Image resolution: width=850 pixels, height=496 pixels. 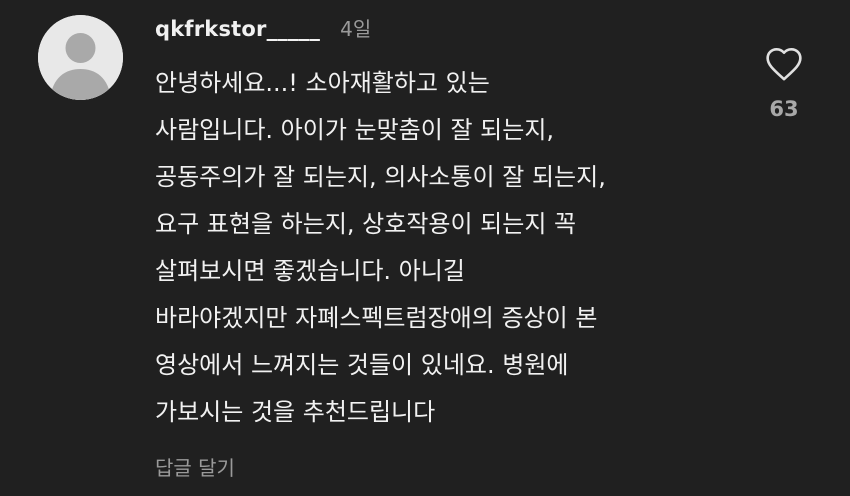 I want to click on like-count: 63, so click(x=784, y=109).